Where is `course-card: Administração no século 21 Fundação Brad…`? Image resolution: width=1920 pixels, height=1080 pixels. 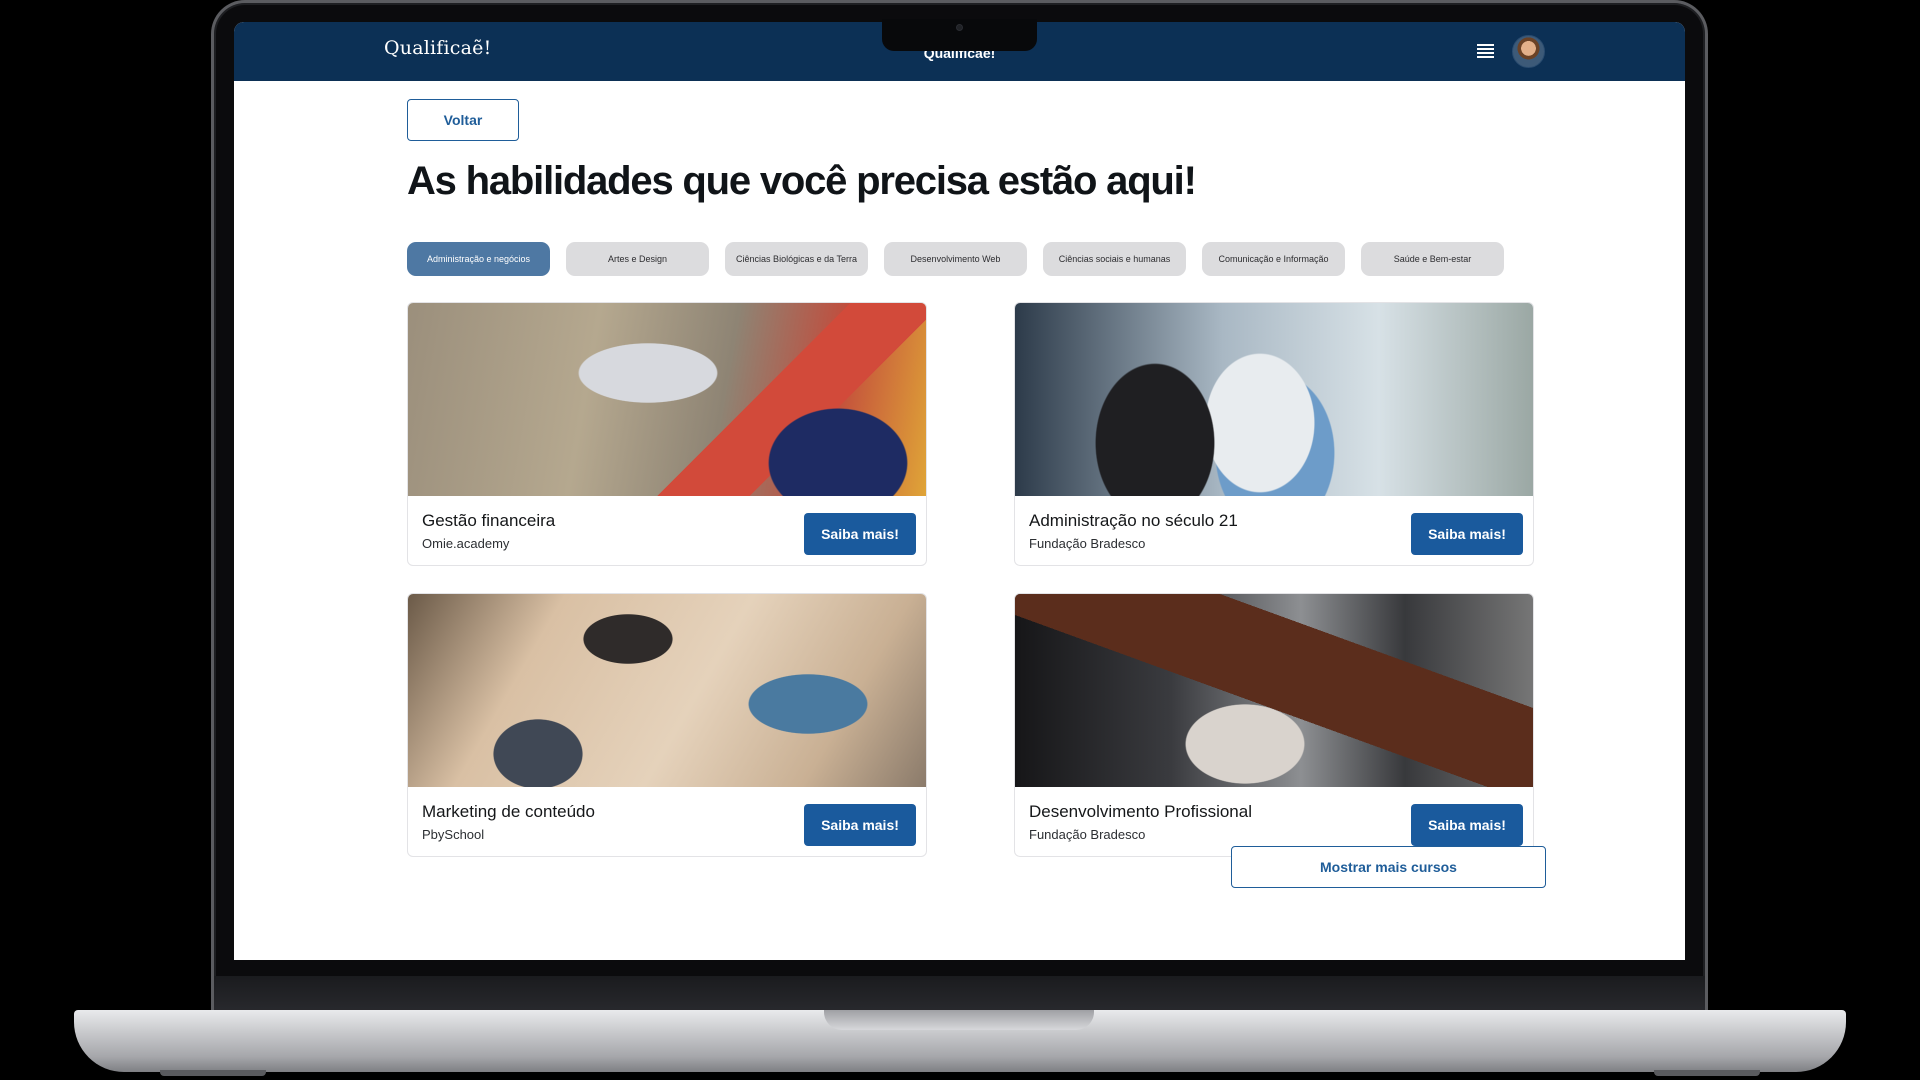
course-card: Administração no século 21 Fundação Brad… is located at coordinates (1274, 434).